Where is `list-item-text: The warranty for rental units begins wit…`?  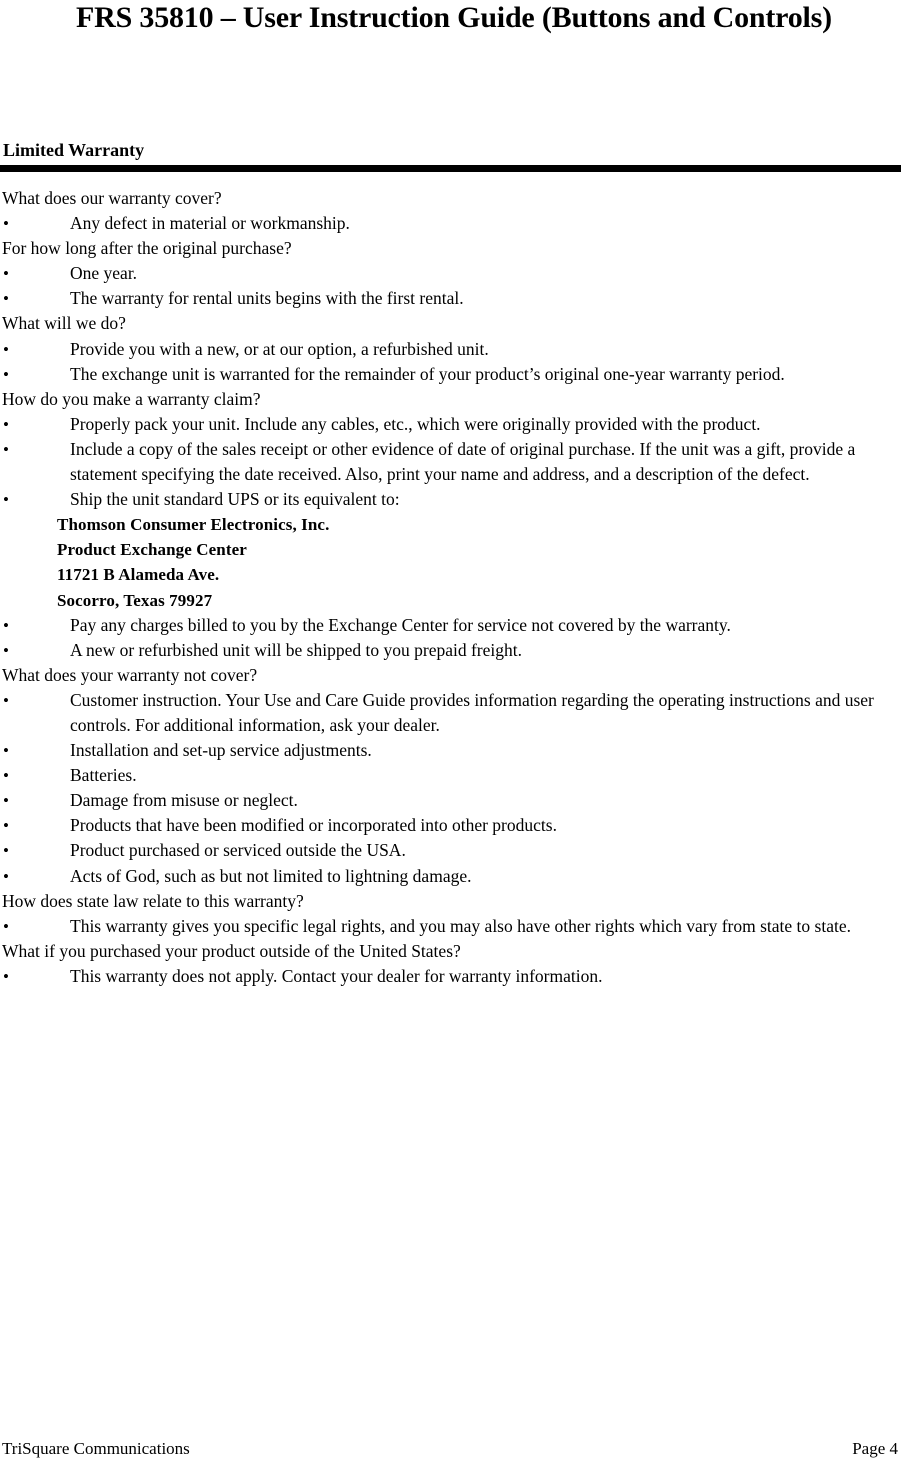 list-item-text: The warranty for rental units begins wit… is located at coordinates (267, 298).